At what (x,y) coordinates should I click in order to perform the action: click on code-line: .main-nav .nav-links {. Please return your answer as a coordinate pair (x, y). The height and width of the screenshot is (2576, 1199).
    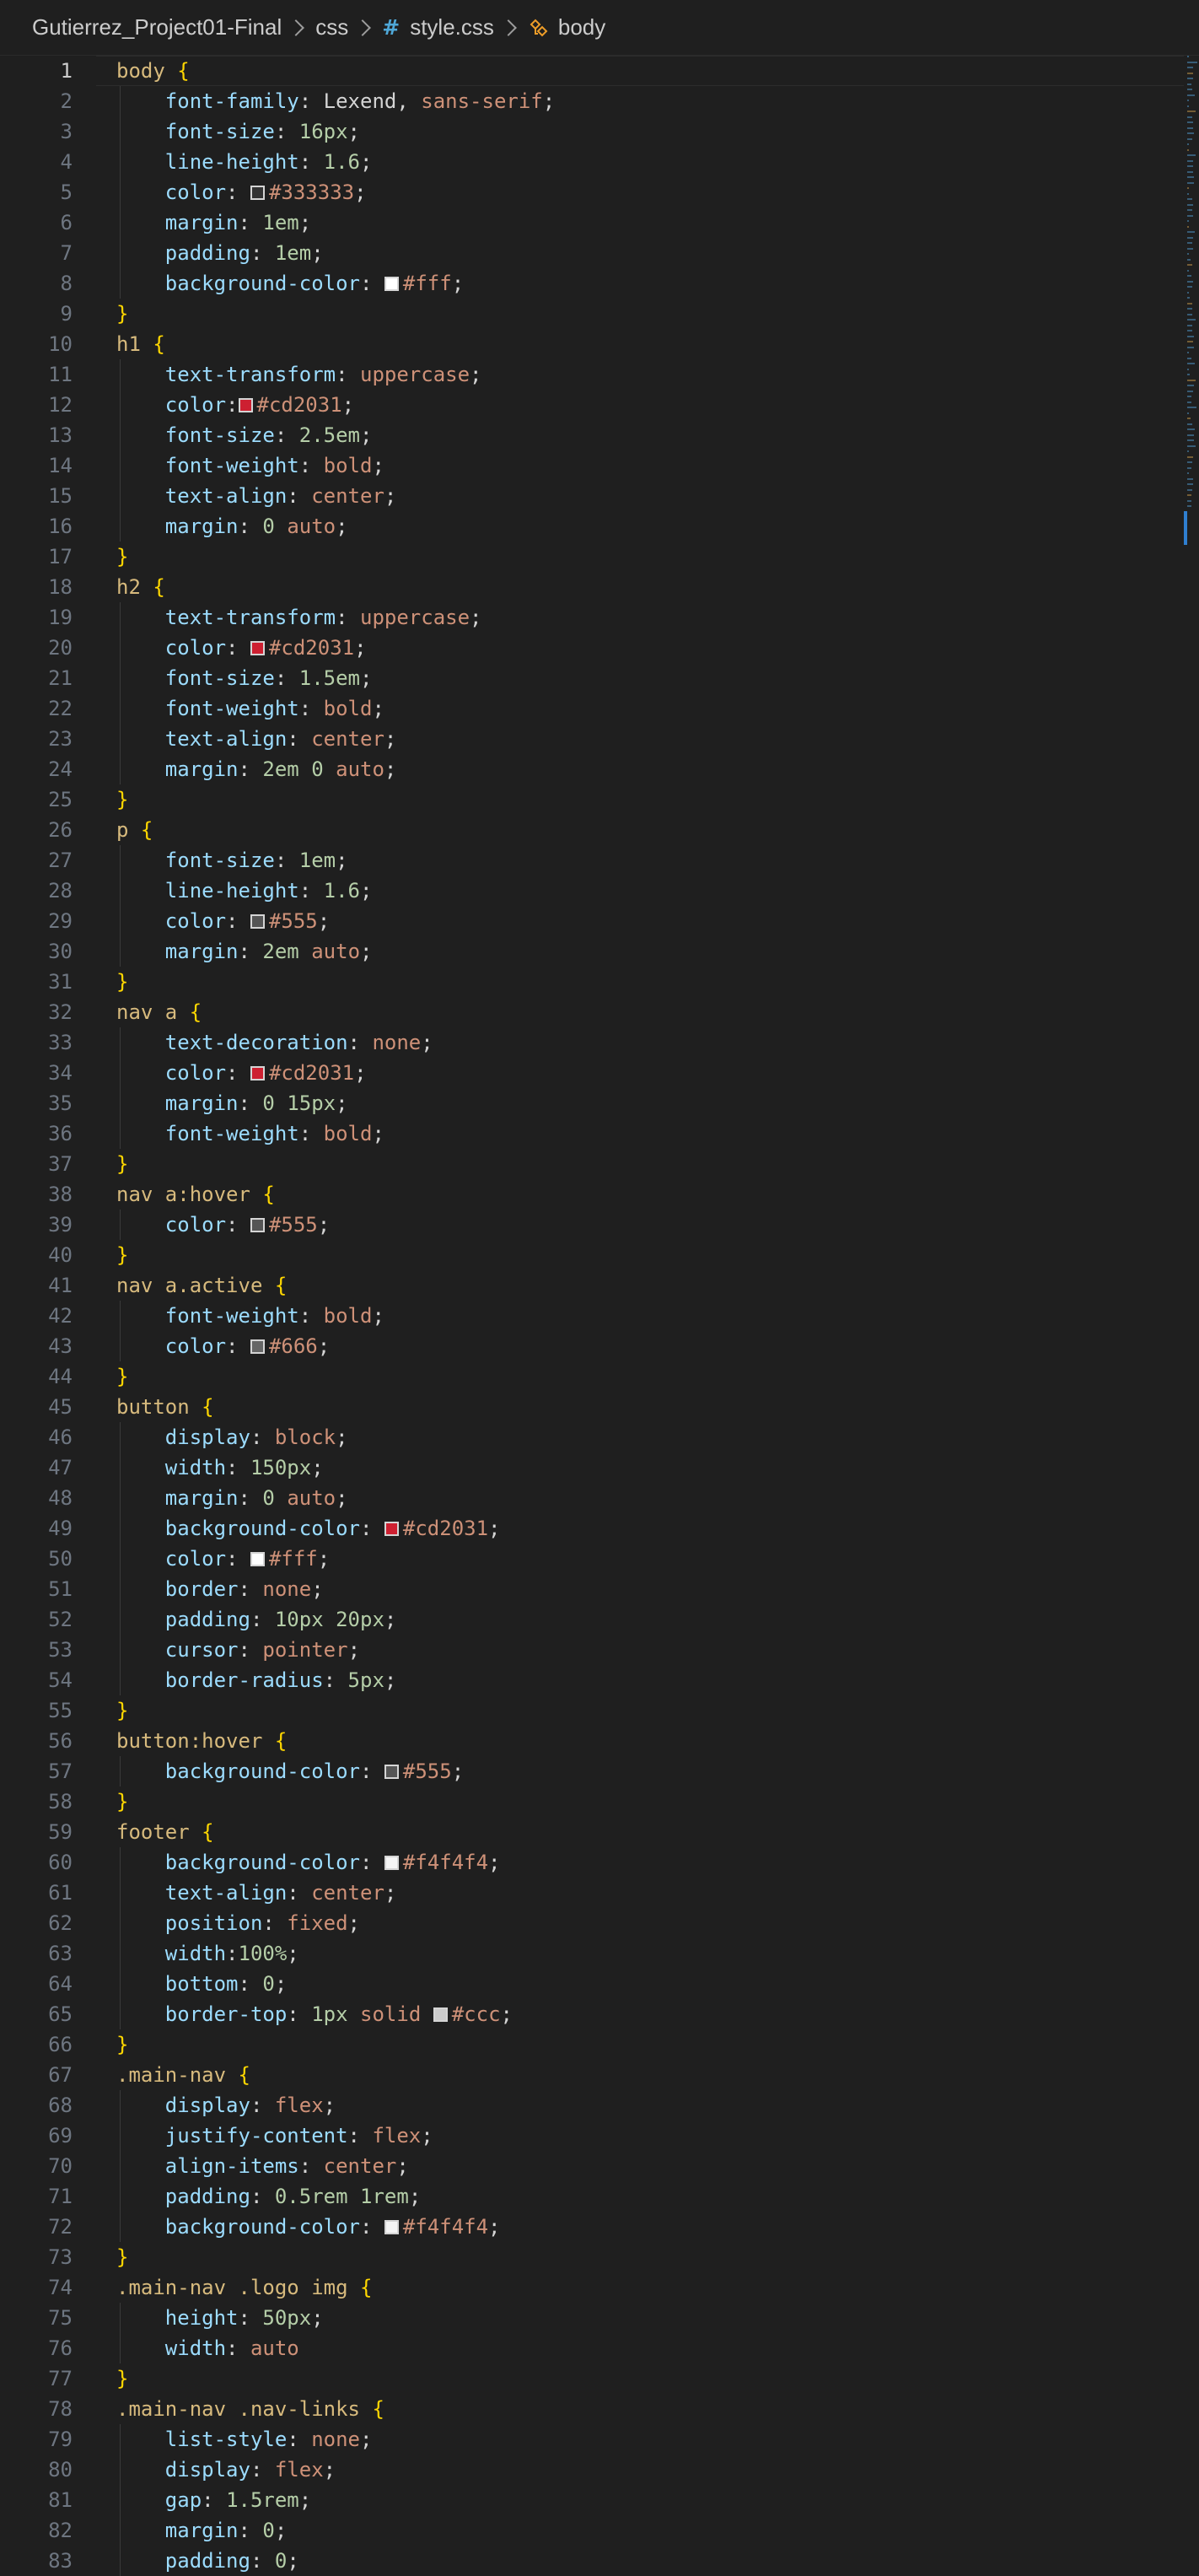
    Looking at the image, I should click on (647, 2409).